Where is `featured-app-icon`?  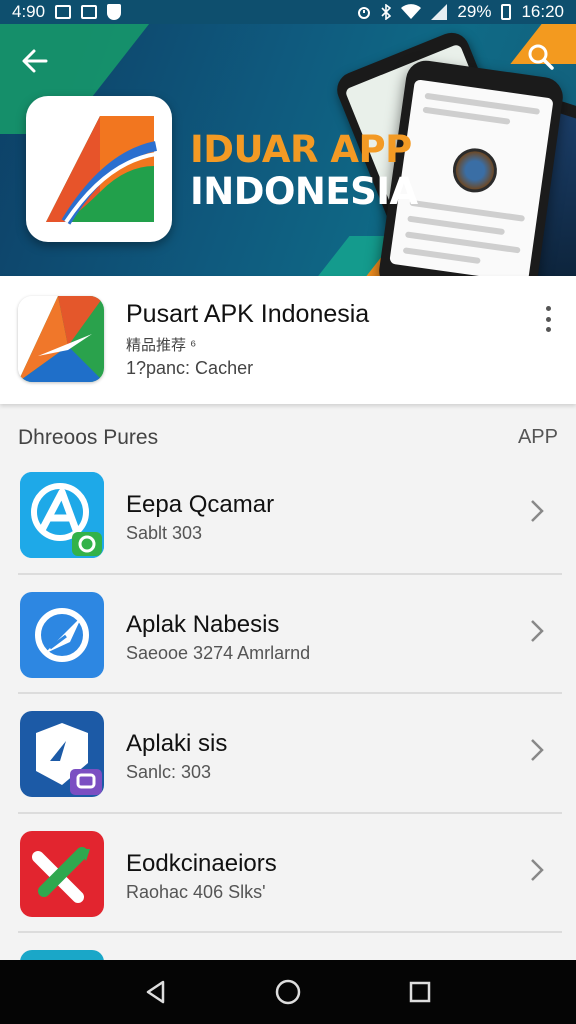 featured-app-icon is located at coordinates (61, 339).